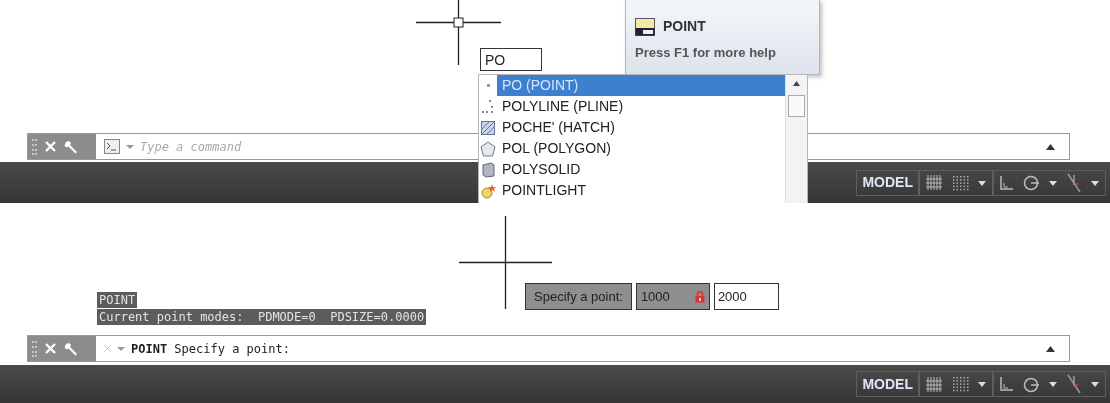 The height and width of the screenshot is (403, 1110). I want to click on x-coordinate-field: 1000, so click(672, 296).